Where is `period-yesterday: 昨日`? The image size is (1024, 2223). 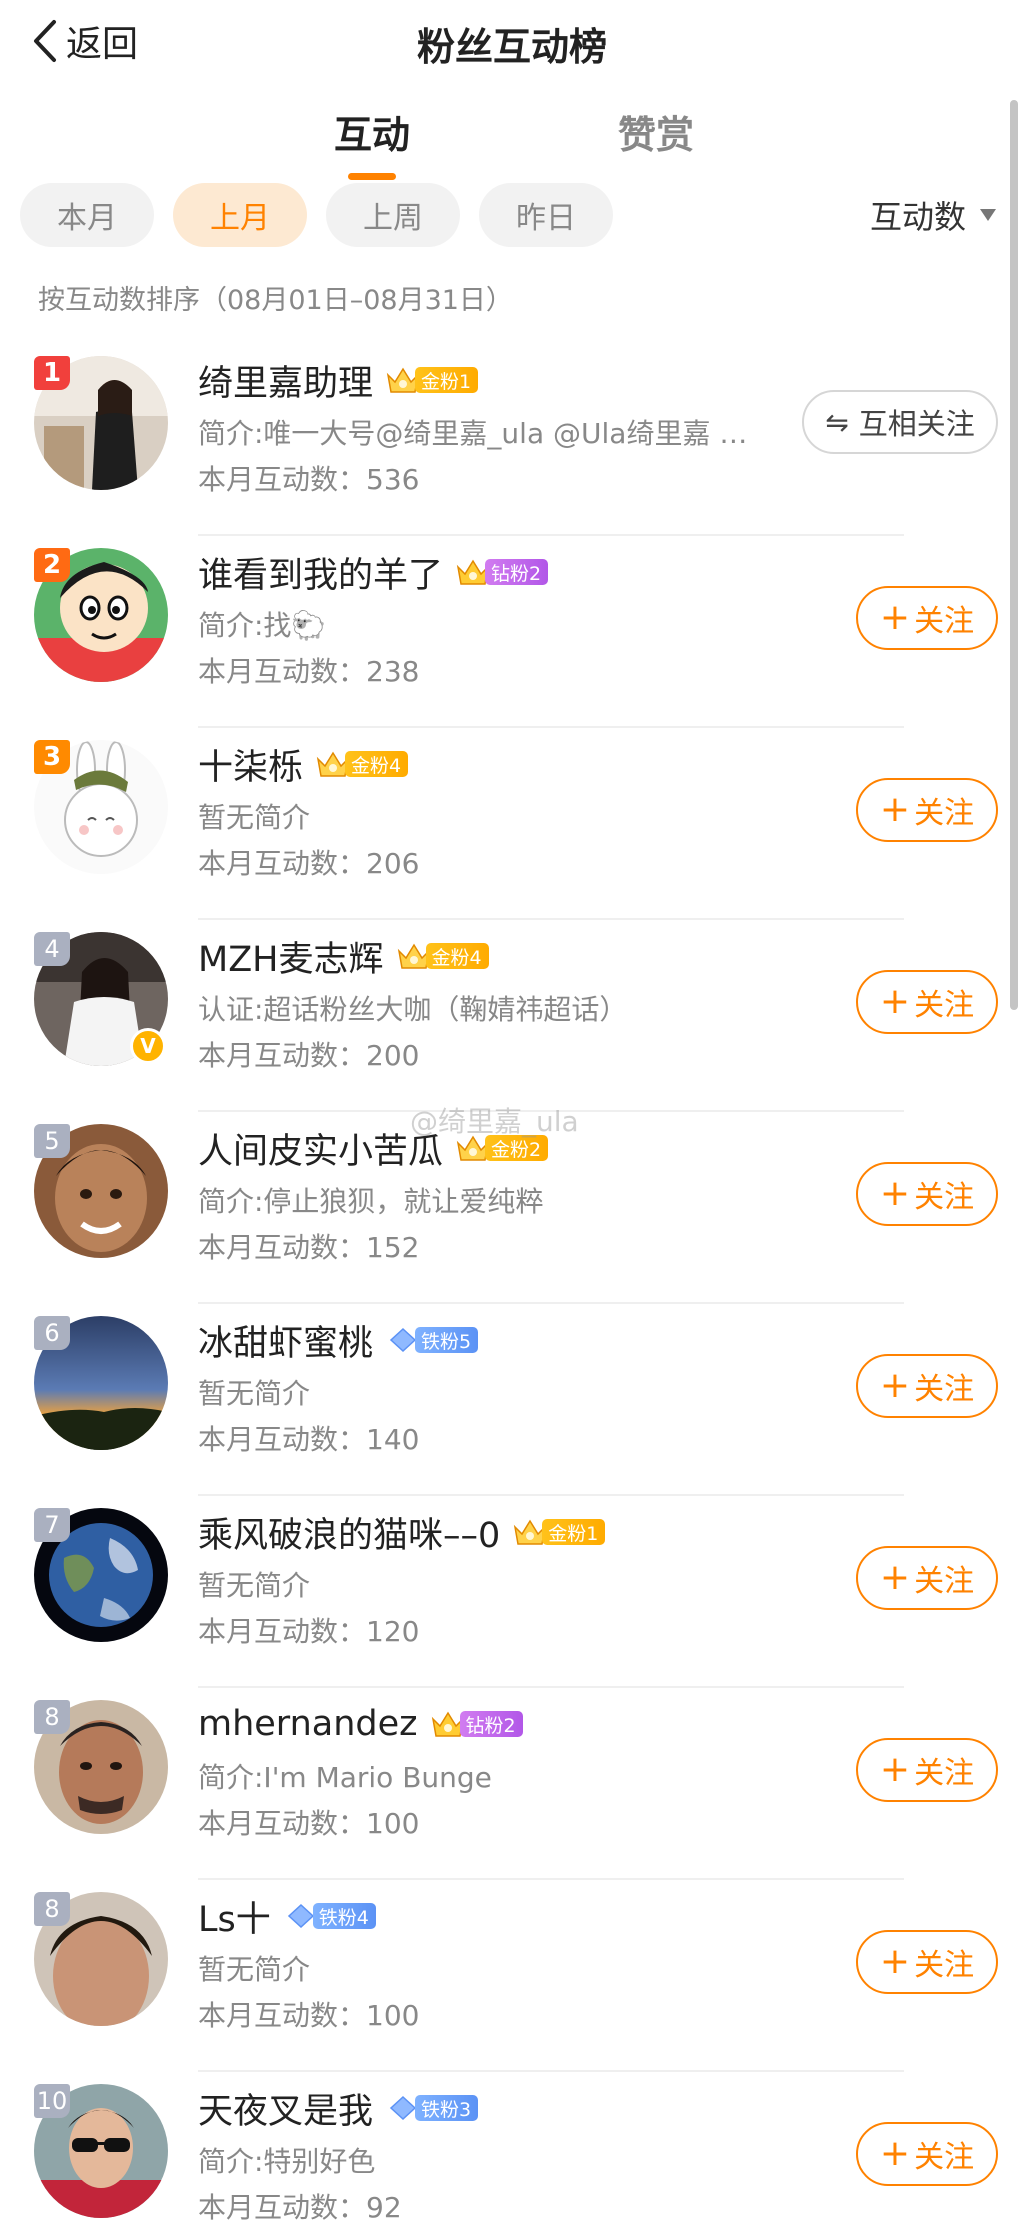
period-yesterday: 昨日 is located at coordinates (546, 215).